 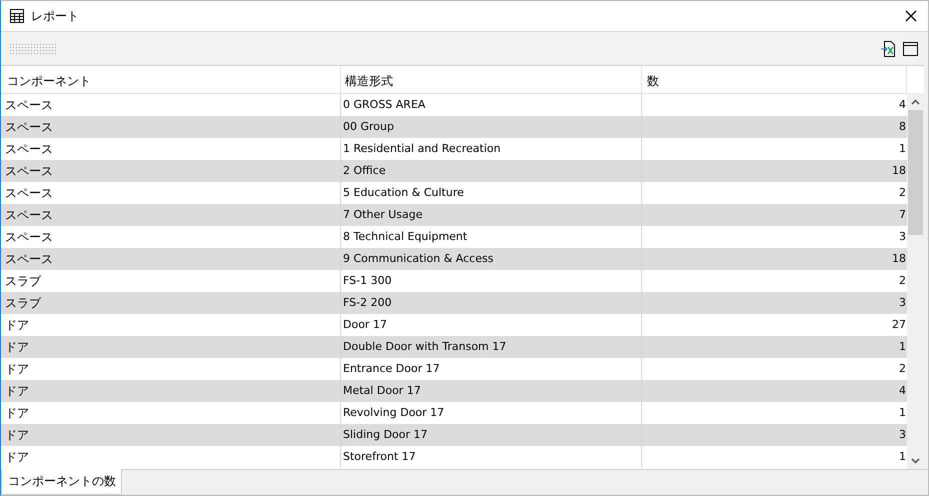 What do you see at coordinates (915, 461) in the screenshot?
I see `scroll-down-icon` at bounding box center [915, 461].